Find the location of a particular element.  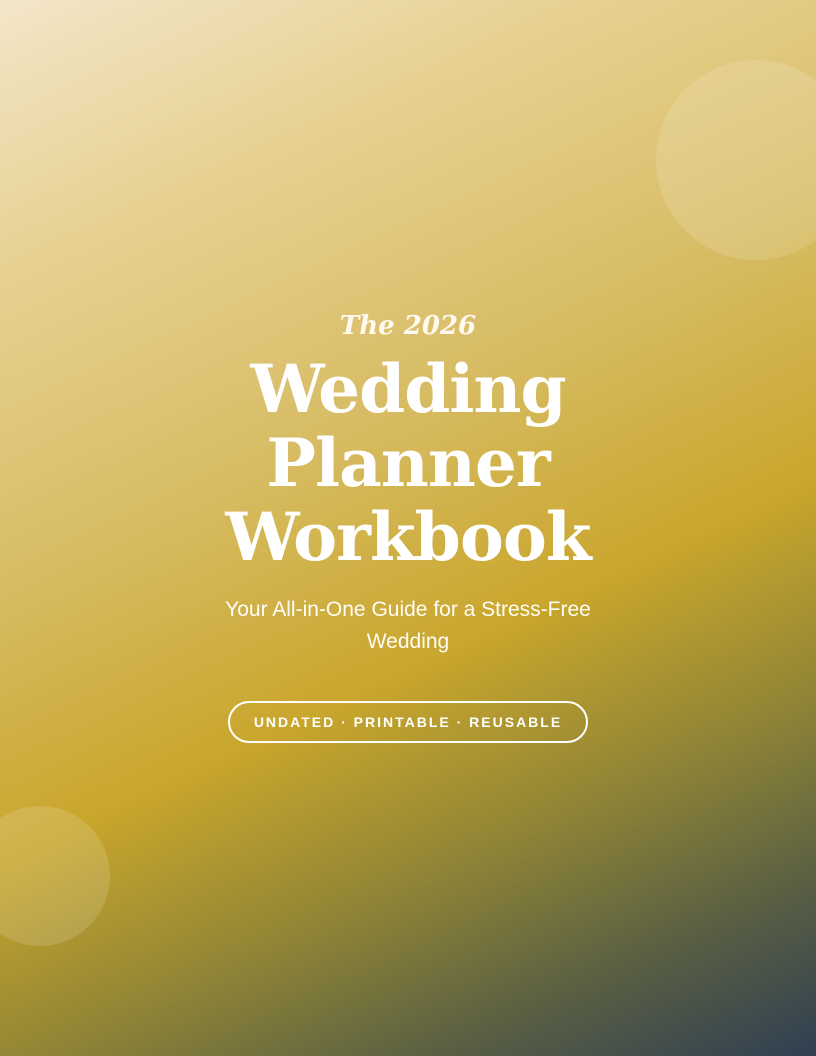

decorative-circle-top is located at coordinates (736, 160).